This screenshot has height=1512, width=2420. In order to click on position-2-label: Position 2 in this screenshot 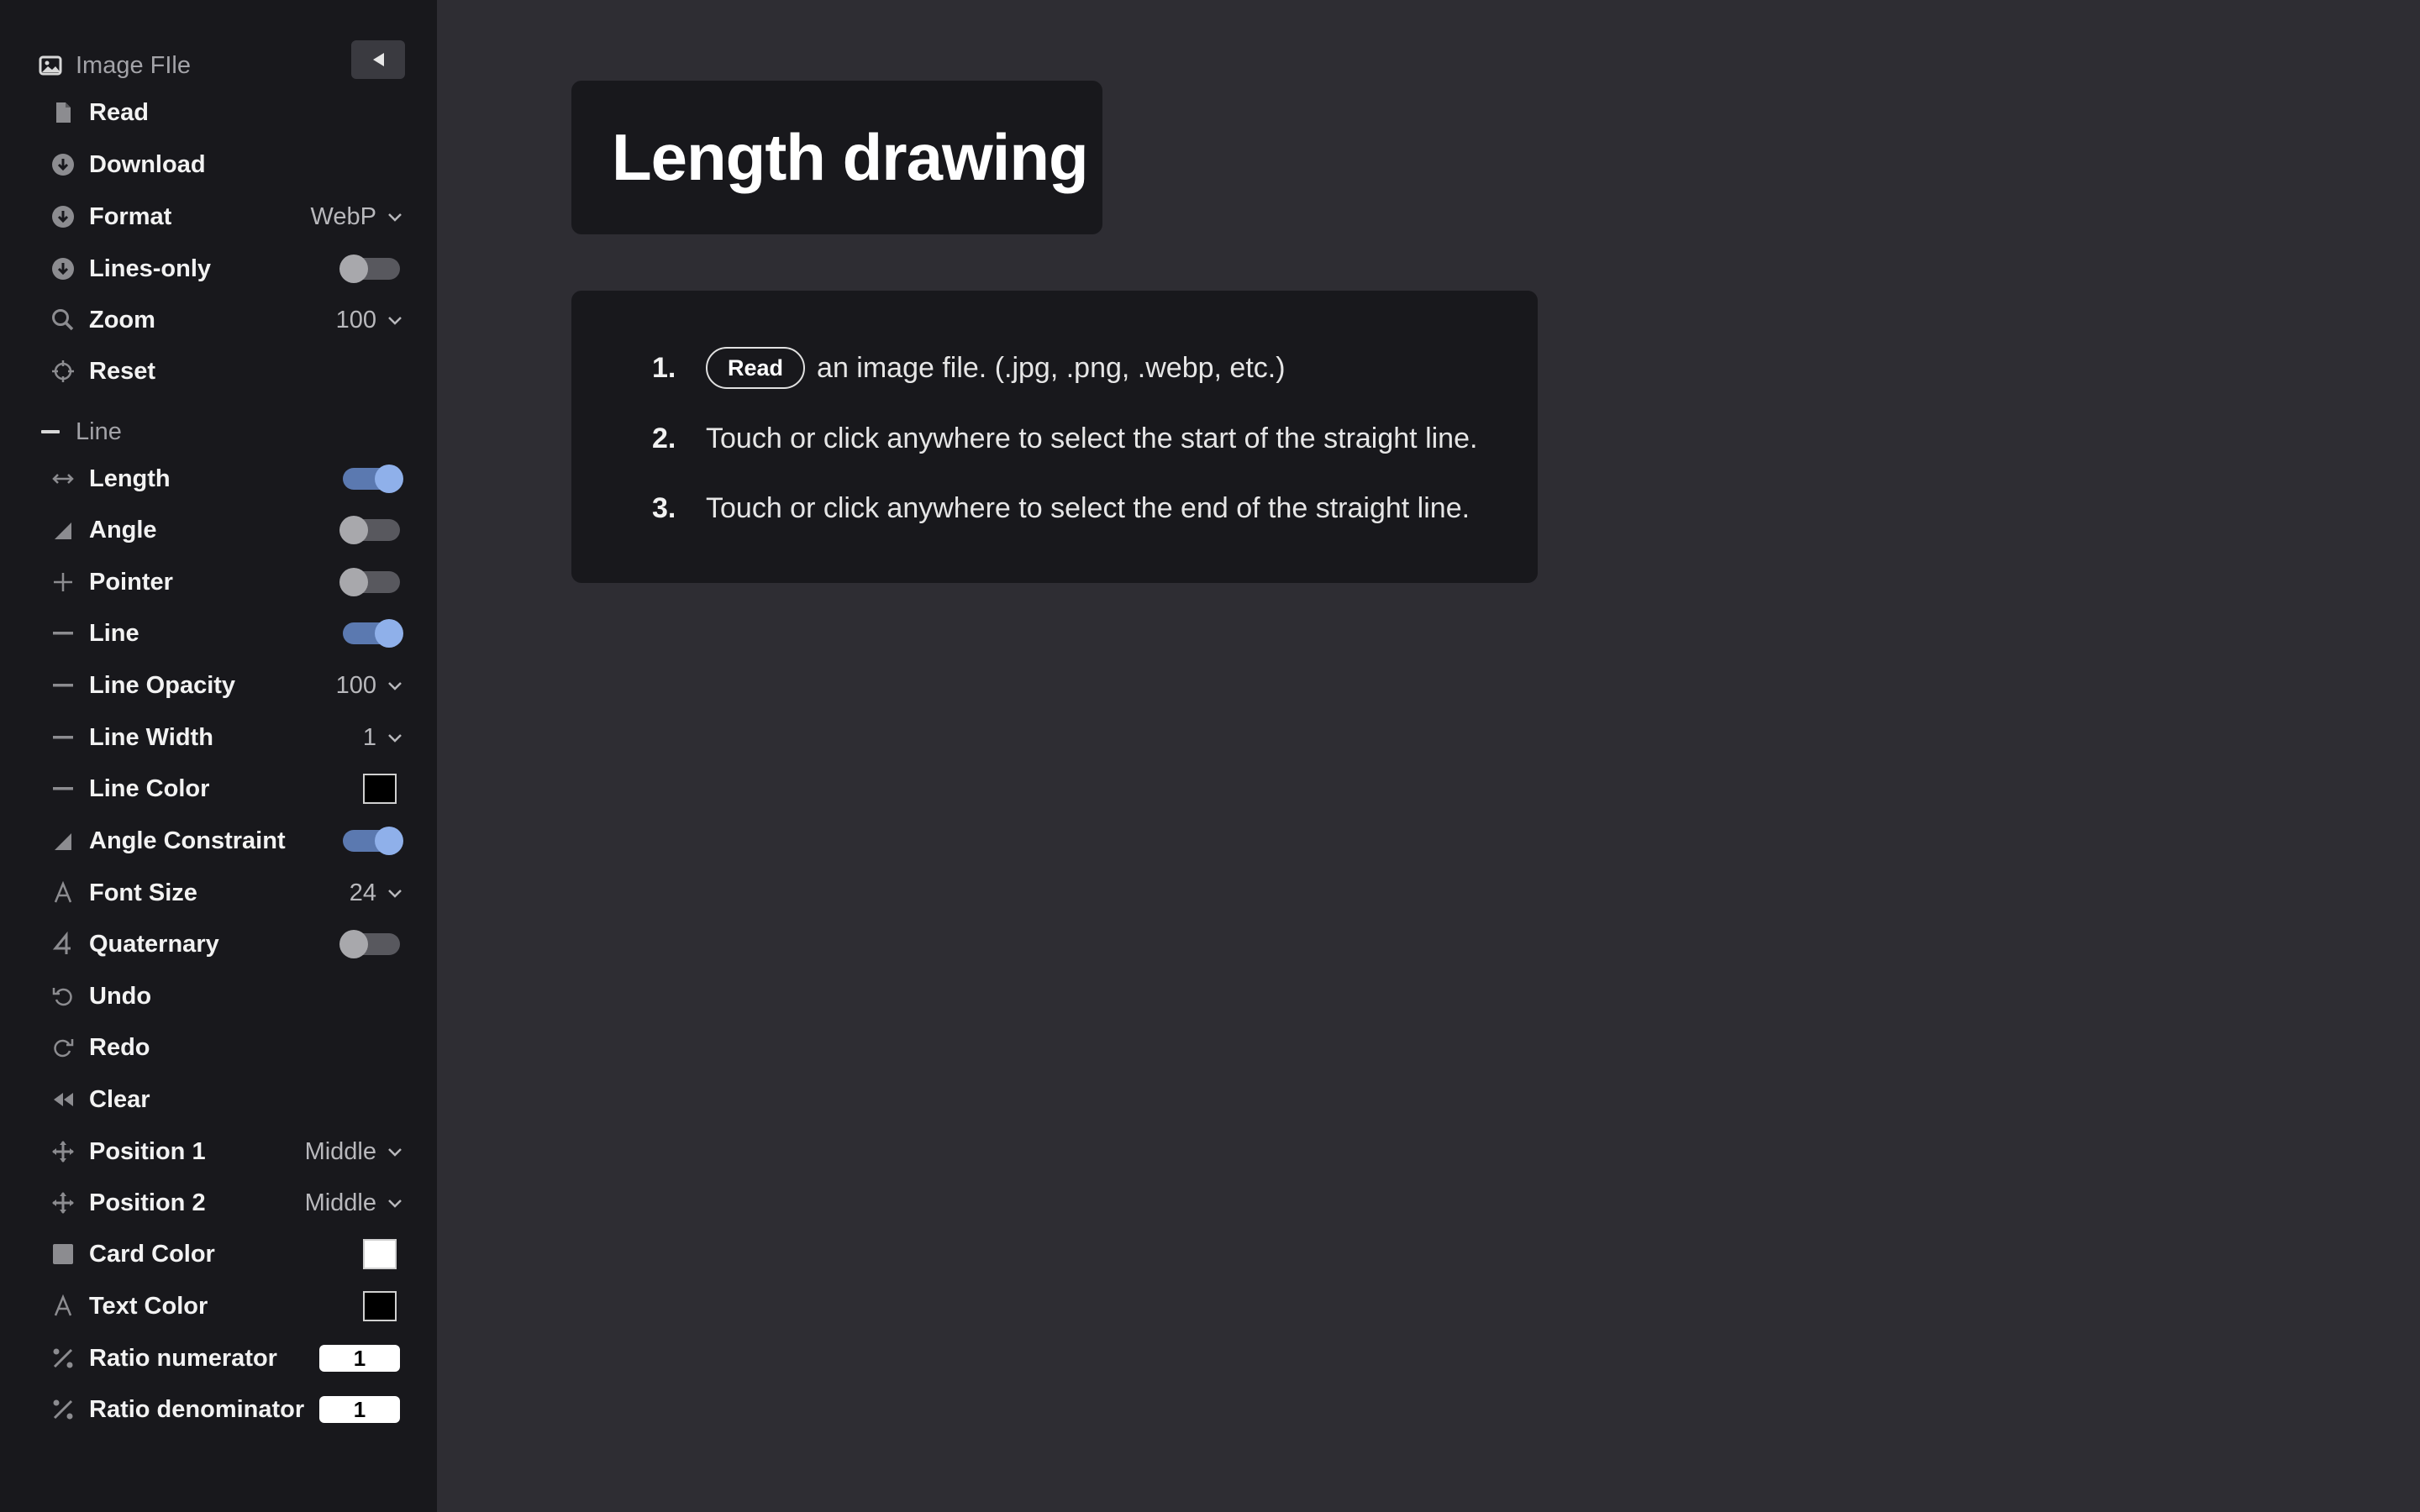, I will do `click(147, 1202)`.